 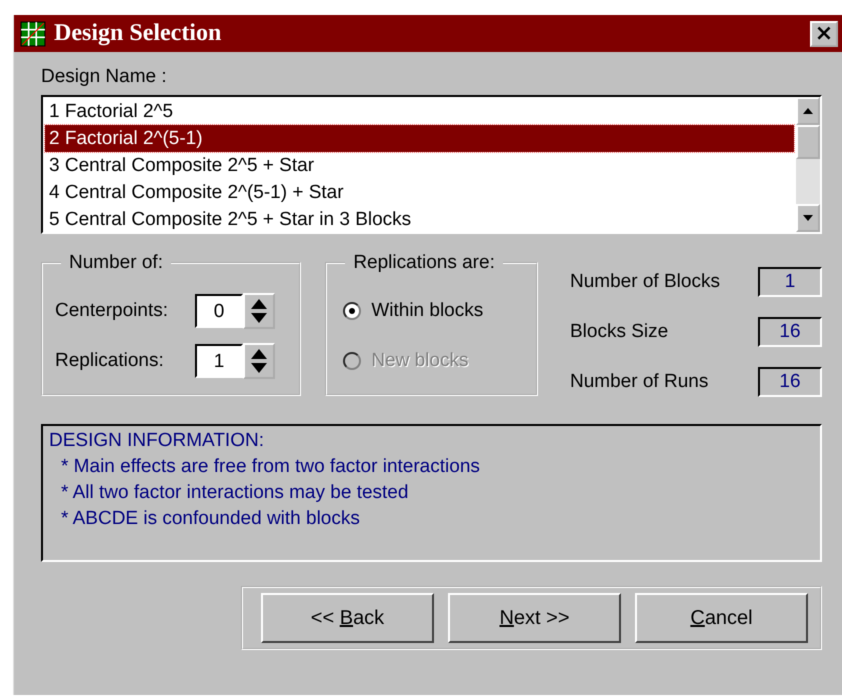 I want to click on stat-value: 1, so click(x=790, y=282).